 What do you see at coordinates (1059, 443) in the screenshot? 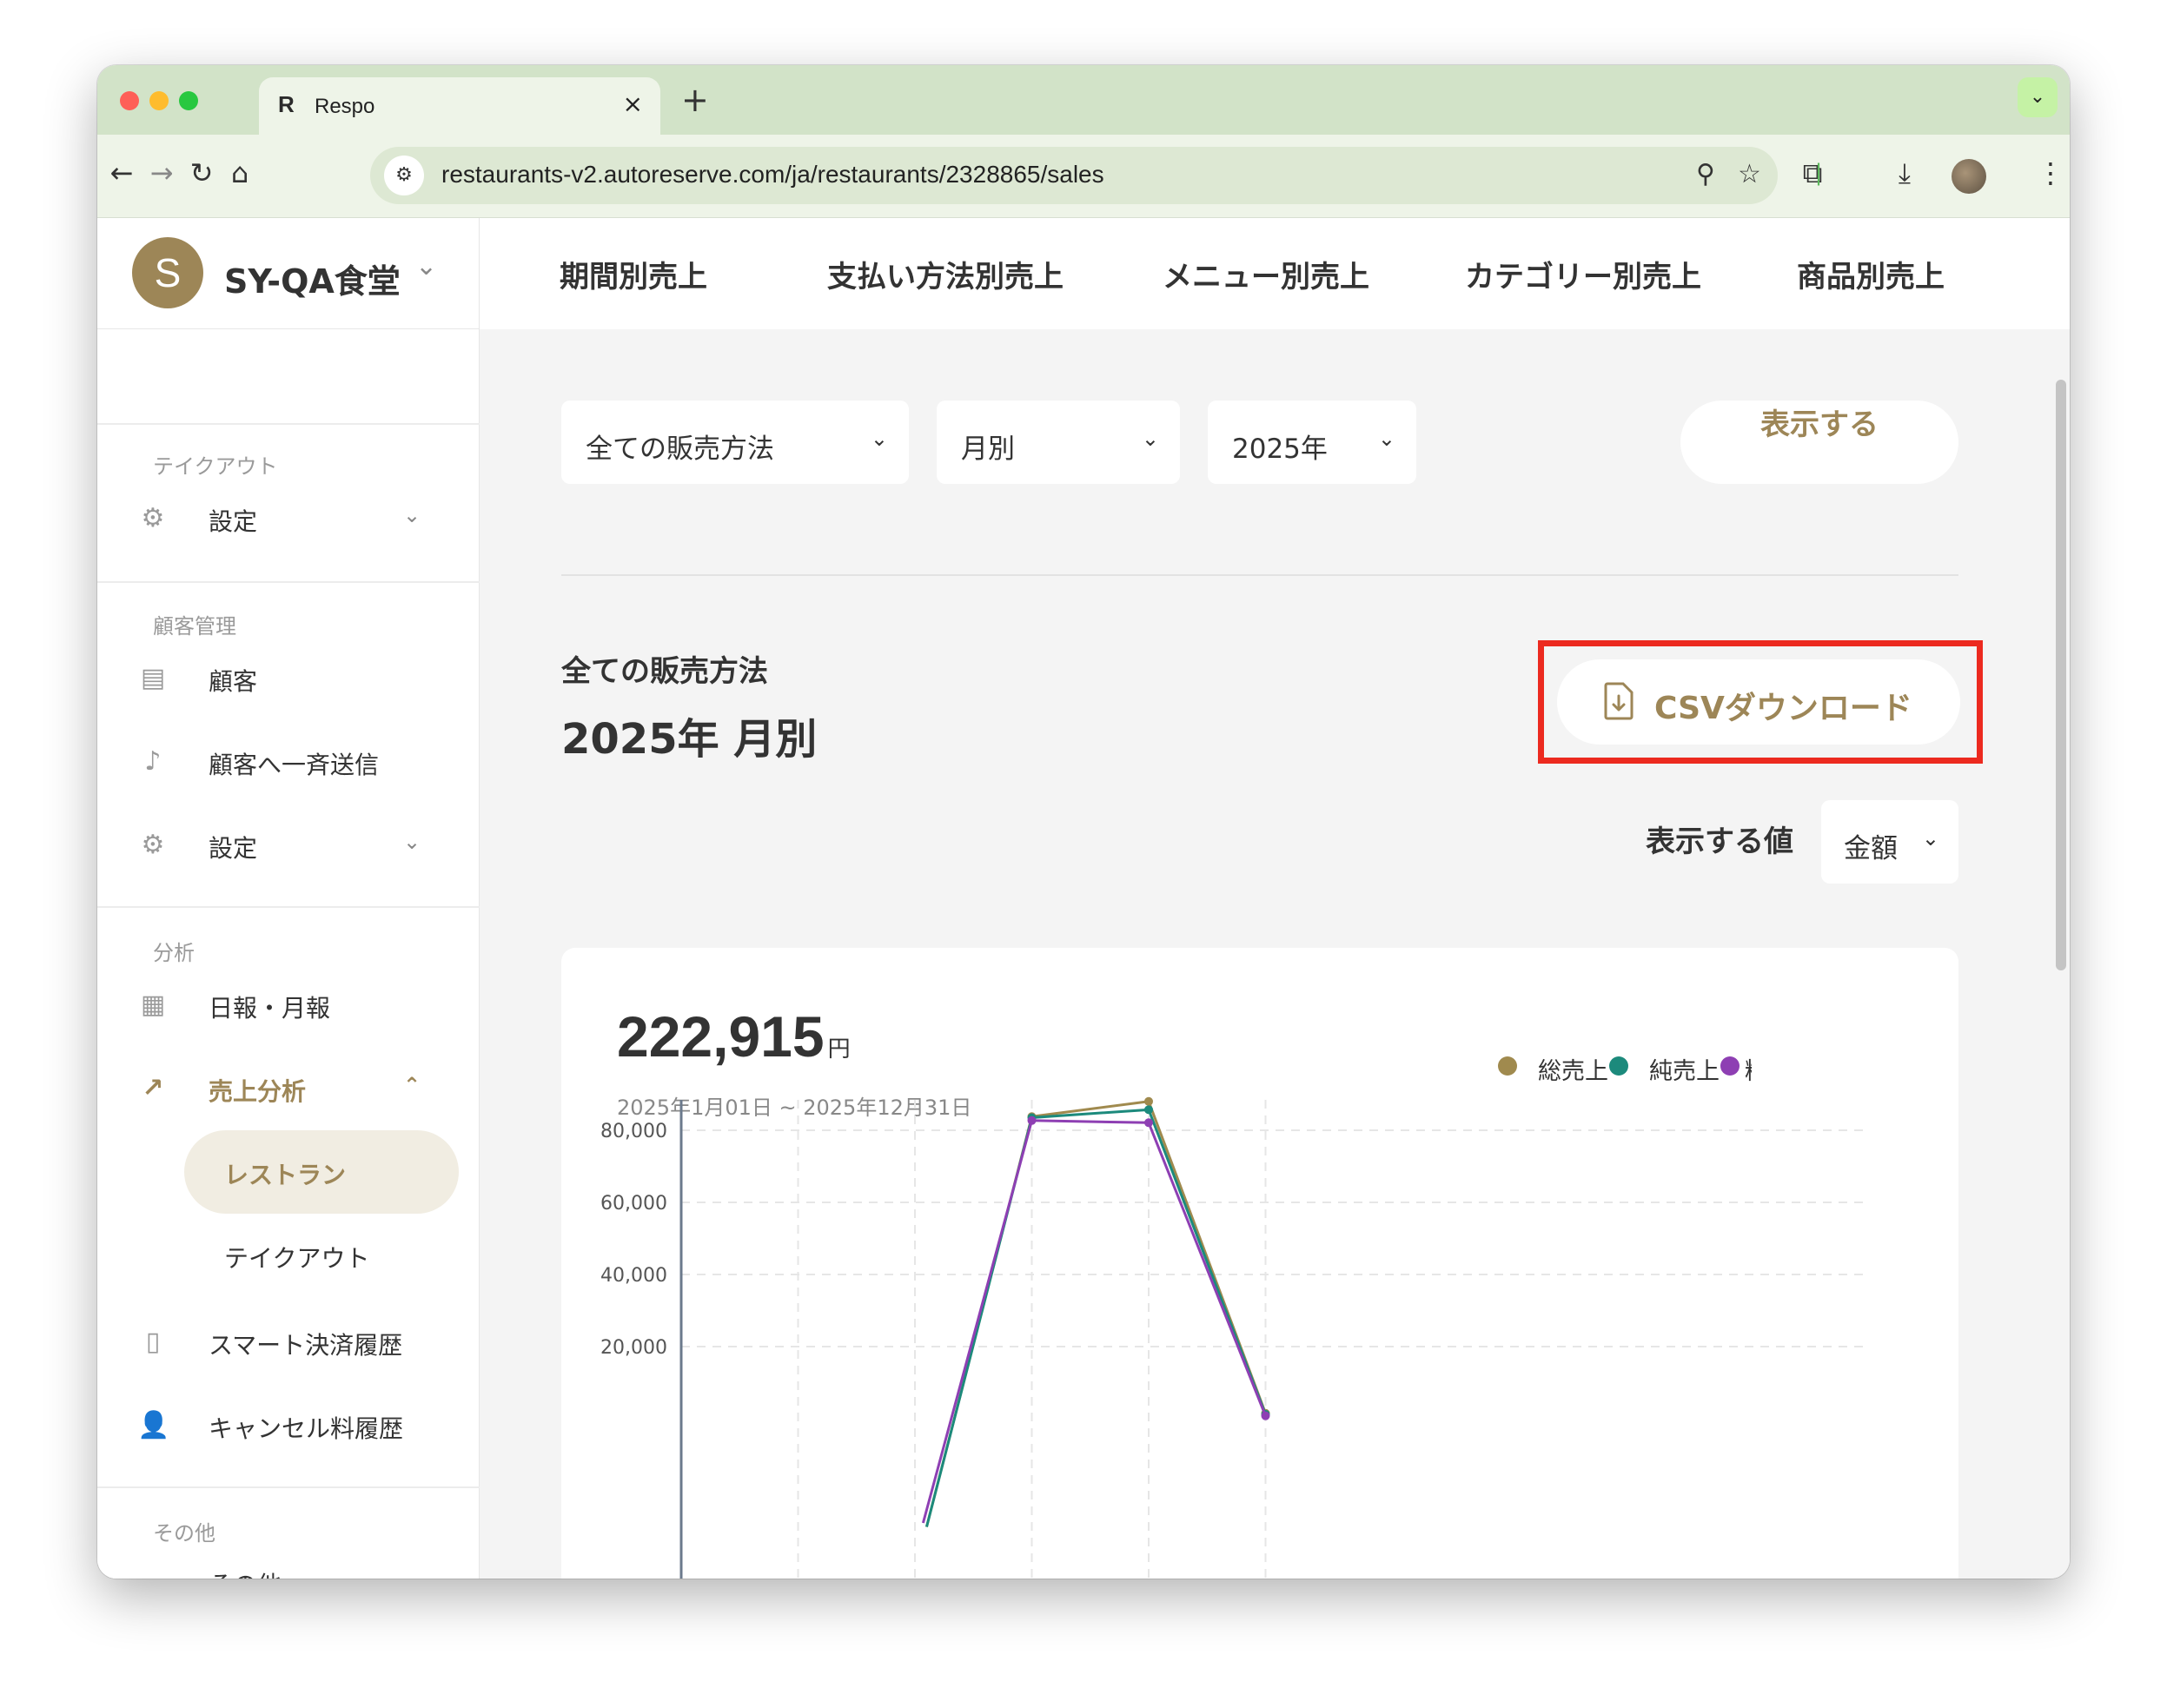
I see `period-select: 月別 ⌄` at bounding box center [1059, 443].